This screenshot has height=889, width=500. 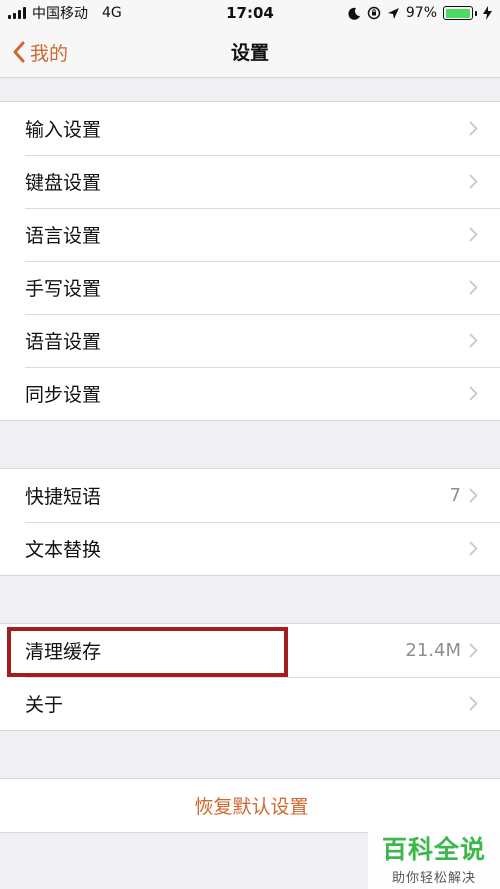 What do you see at coordinates (250, 13) in the screenshot?
I see `status-bar: 中国移动 4G 17:04 97%` at bounding box center [250, 13].